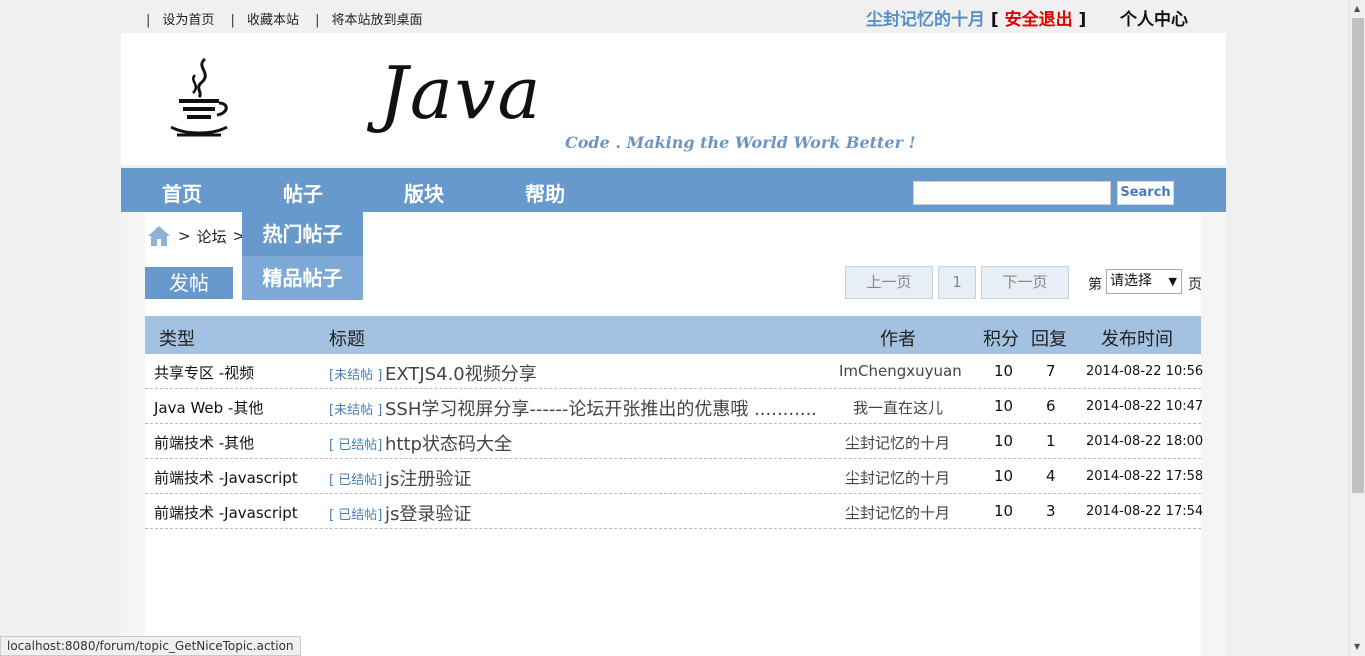 Image resolution: width=1365 pixels, height=656 pixels. Describe the element at coordinates (1082, 20) in the screenshot. I see `bracket-close: ]` at that location.